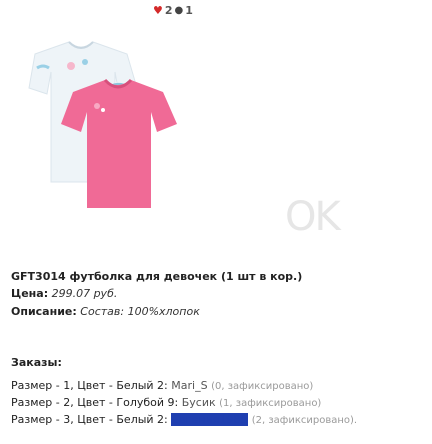 Image resolution: width=432 pixels, height=444 pixels. I want to click on counters: ♥ 2 ● 1, so click(173, 10).